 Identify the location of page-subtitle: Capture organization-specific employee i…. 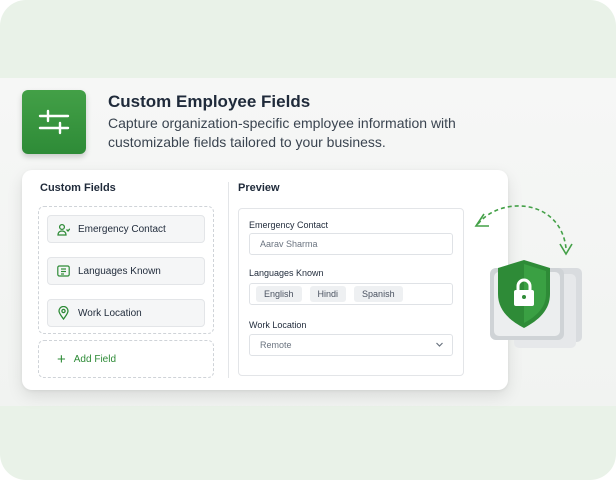
(282, 132).